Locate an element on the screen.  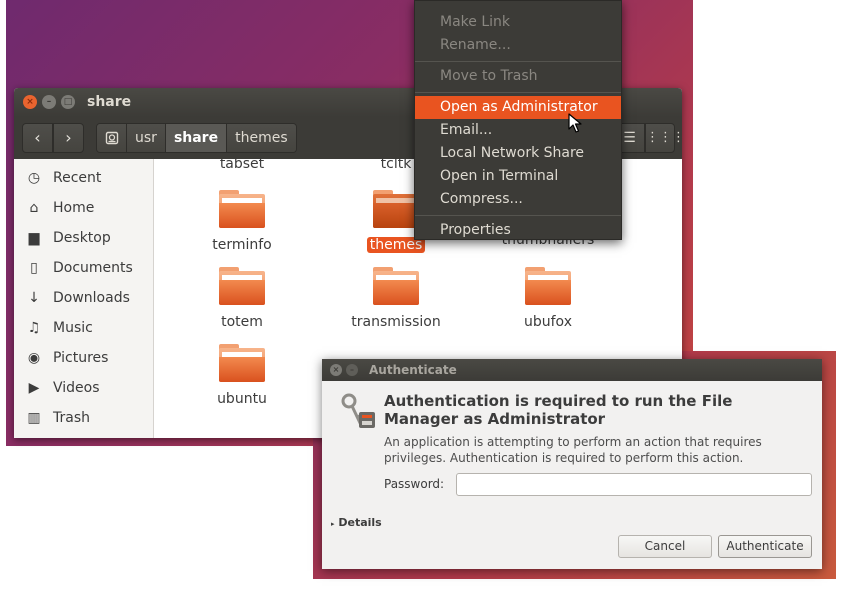
details-label: Details is located at coordinates (360, 522).